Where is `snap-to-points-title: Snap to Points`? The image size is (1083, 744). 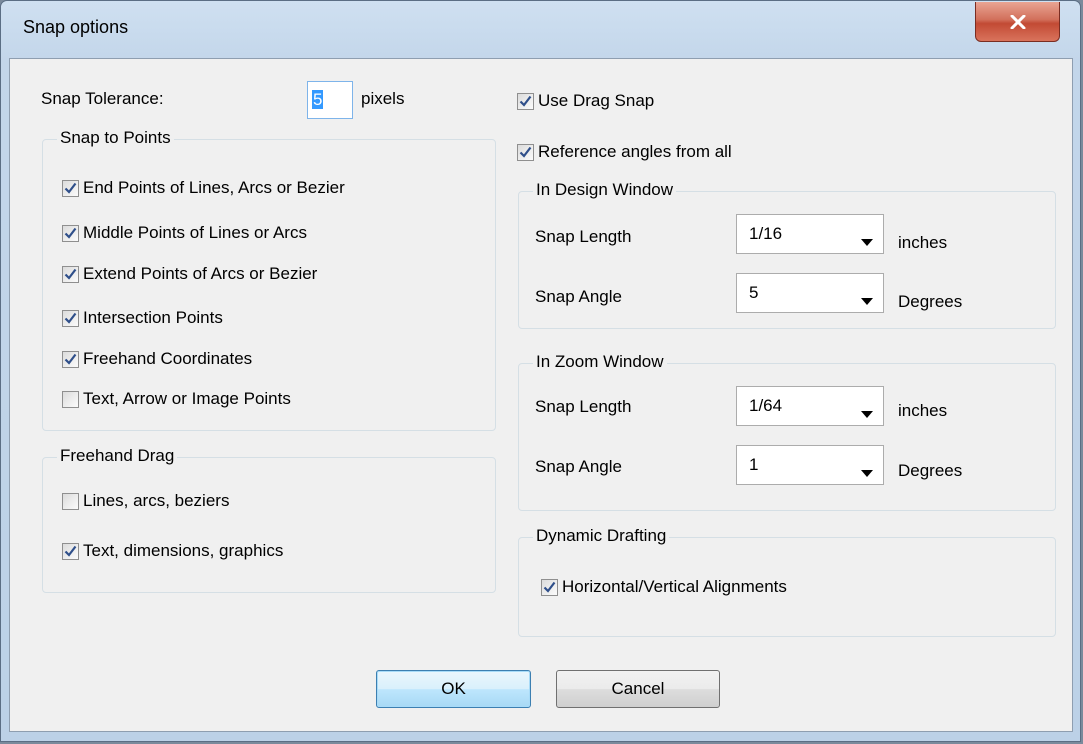 snap-to-points-title: Snap to Points is located at coordinates (115, 138).